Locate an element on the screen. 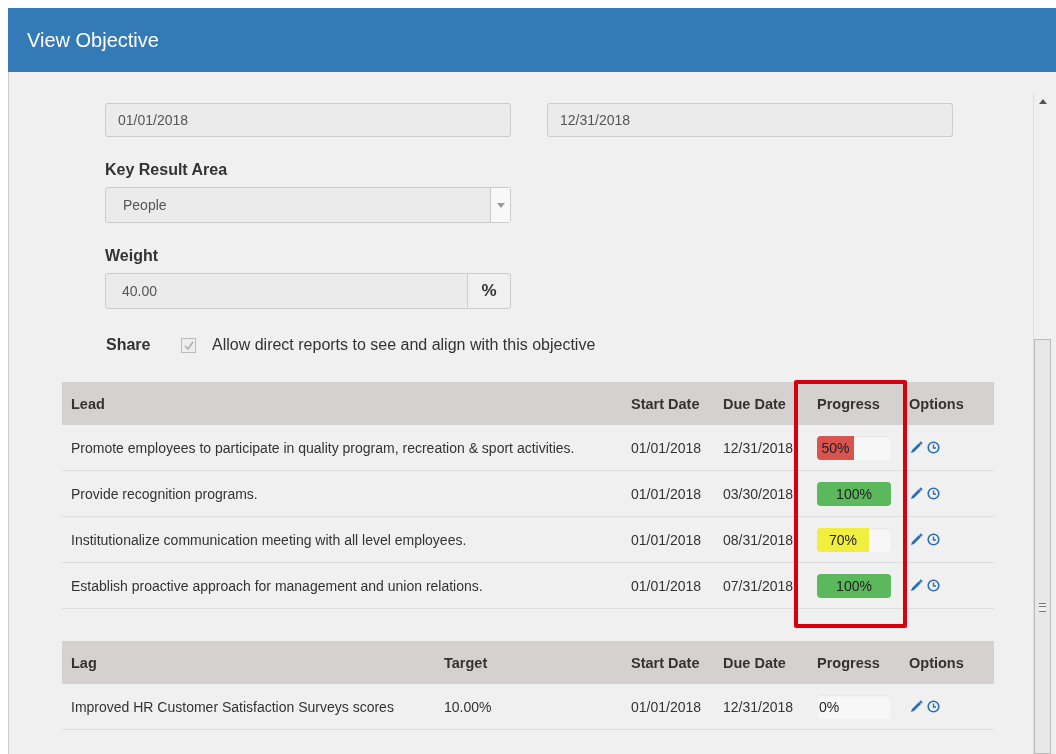 This screenshot has height=754, width=1056. table-cell-text: Improved HR Customer Satisfaction Surveys scores is located at coordinates (232, 707).